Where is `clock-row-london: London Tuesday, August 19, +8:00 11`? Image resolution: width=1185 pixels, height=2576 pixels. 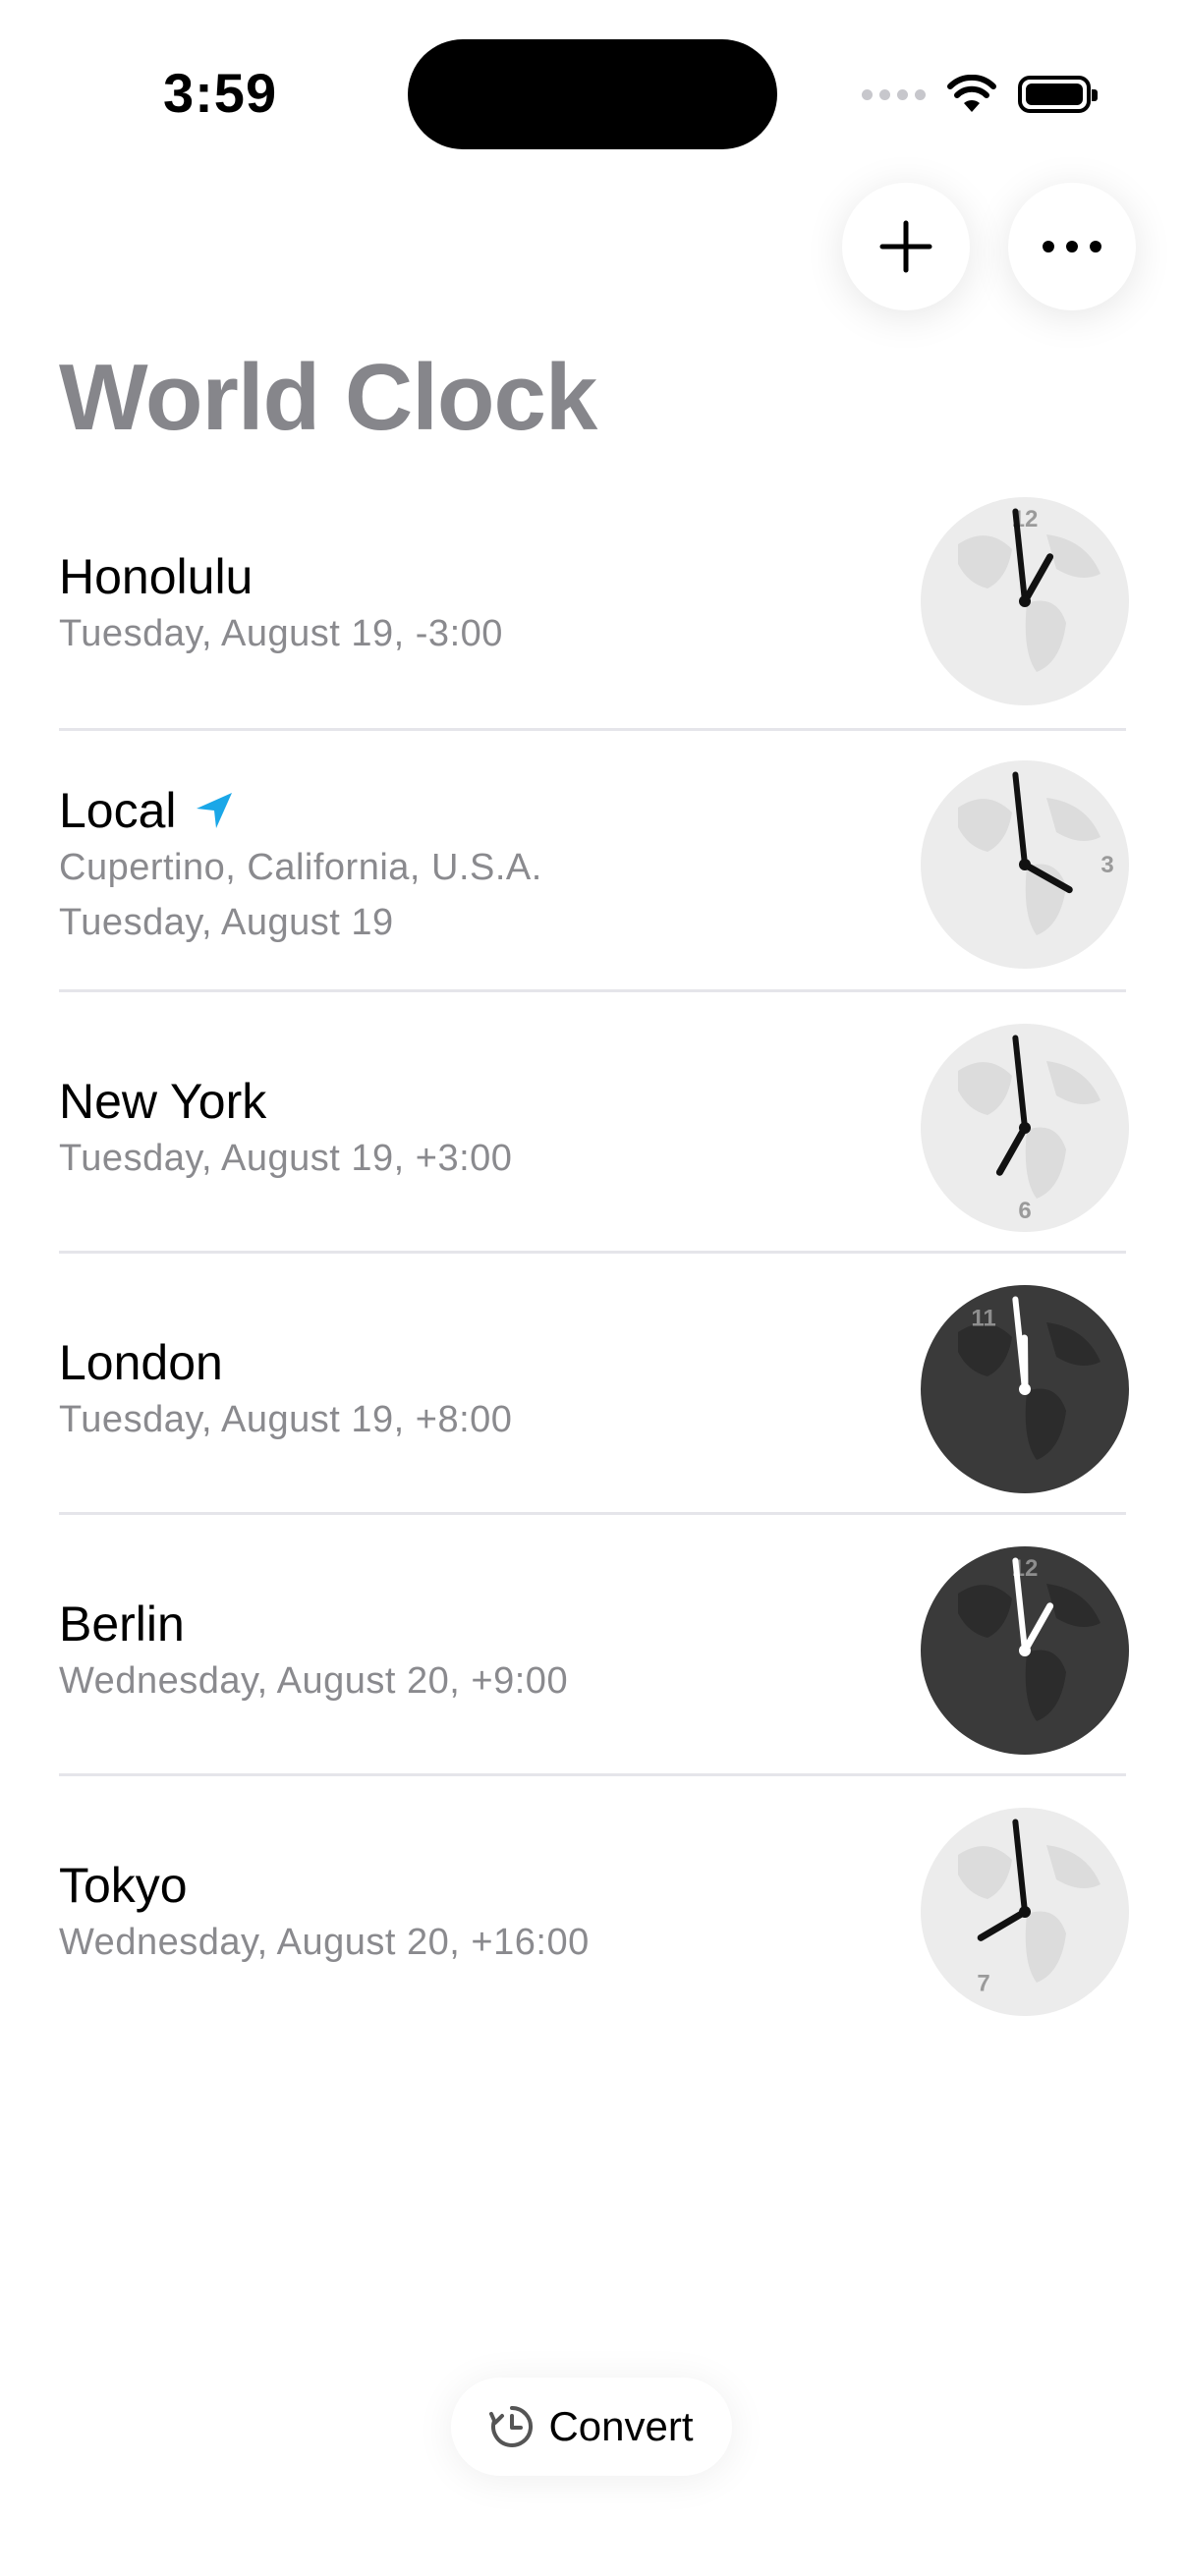 clock-row-london: London Tuesday, August 19, +8:00 11 is located at coordinates (594, 1384).